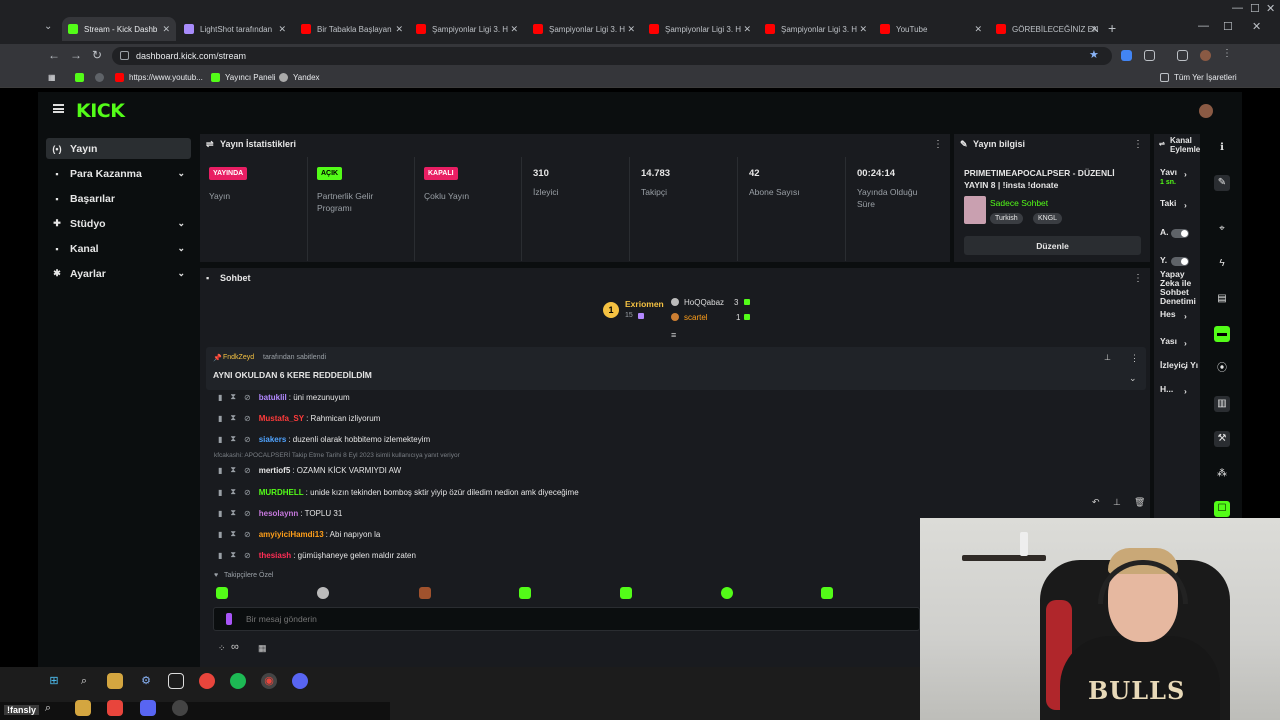  I want to click on calculator-icon, so click(176, 681).